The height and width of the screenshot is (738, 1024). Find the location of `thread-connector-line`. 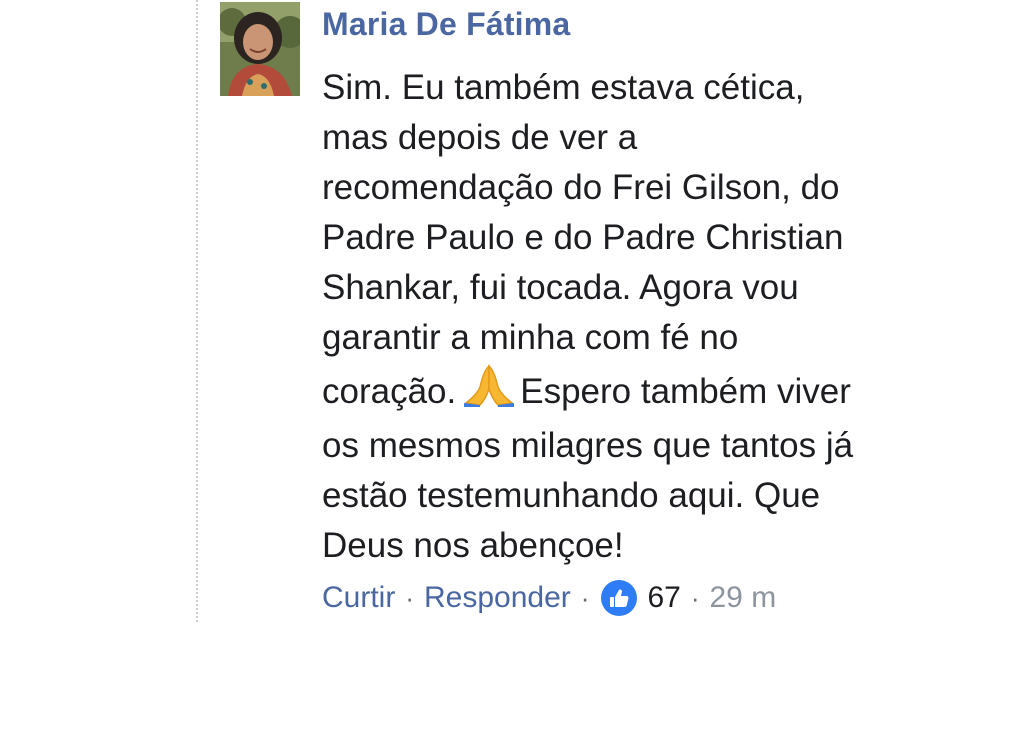

thread-connector-line is located at coordinates (197, 311).